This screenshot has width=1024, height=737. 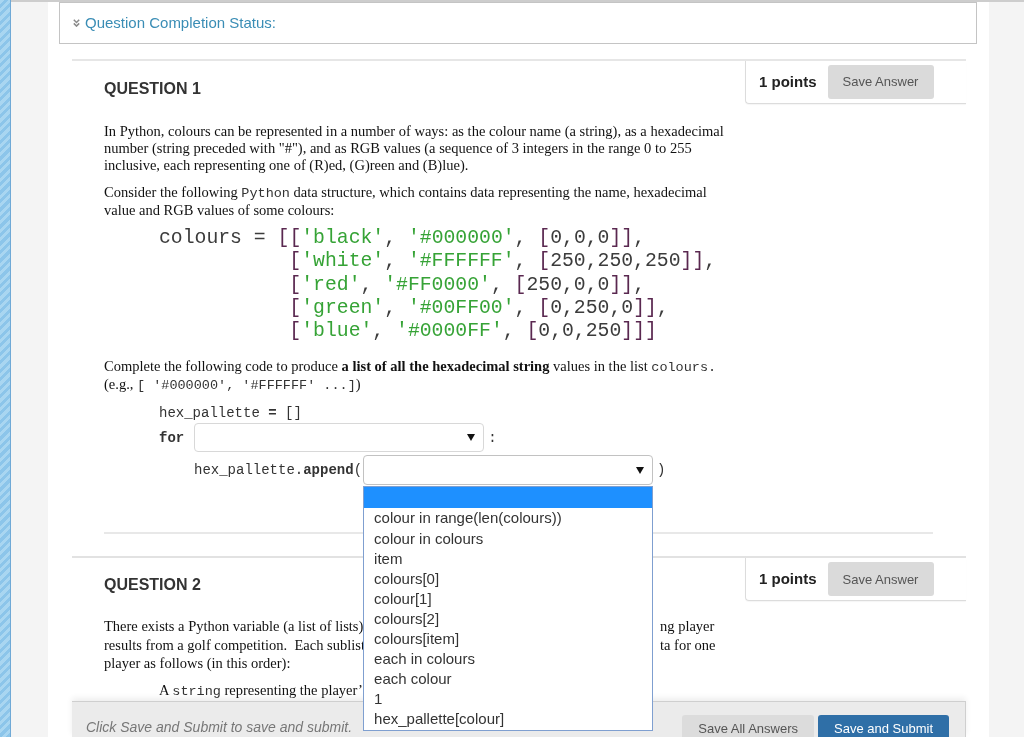 What do you see at coordinates (219, 727) in the screenshot?
I see `footer-hint: Click Save and Submit to save and submit.` at bounding box center [219, 727].